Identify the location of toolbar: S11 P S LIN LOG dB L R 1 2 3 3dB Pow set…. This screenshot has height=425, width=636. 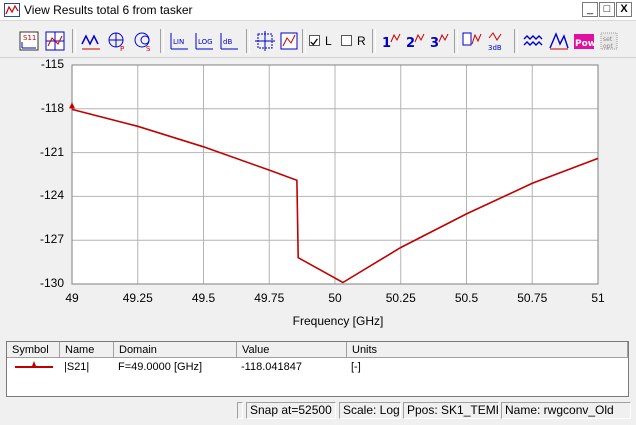
(318, 39).